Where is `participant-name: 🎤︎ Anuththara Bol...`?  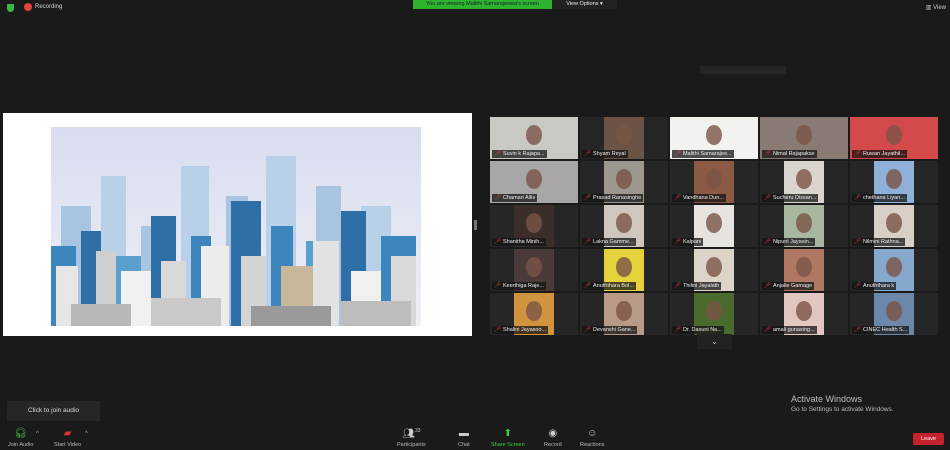 participant-name: 🎤︎ Anuththara Bol... is located at coordinates (609, 286).